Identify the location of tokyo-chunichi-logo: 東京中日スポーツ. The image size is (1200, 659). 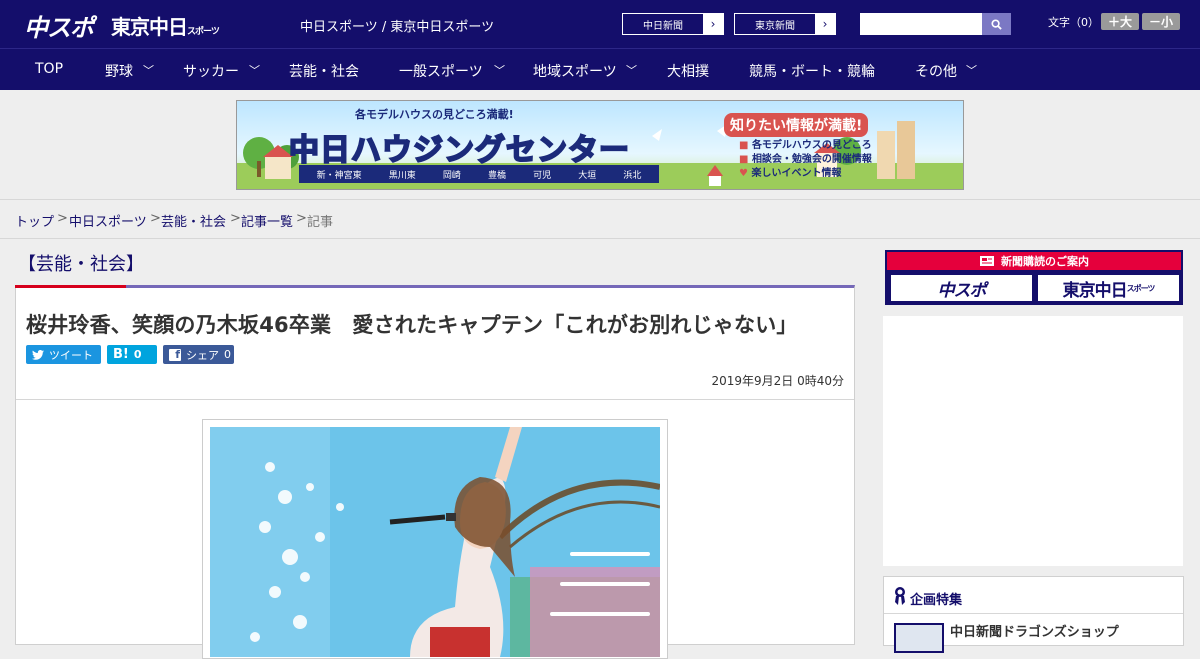
(165, 25).